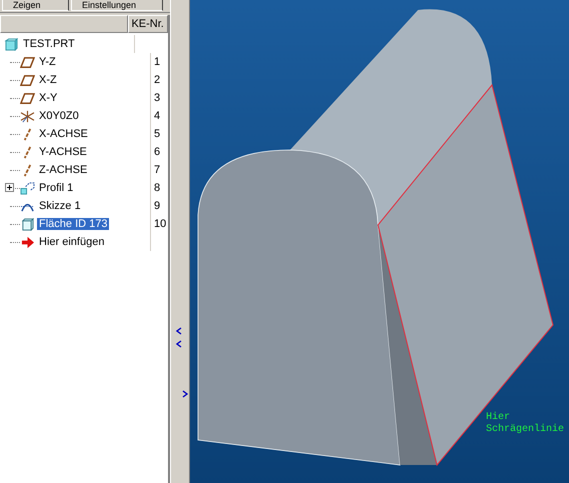 This screenshot has width=569, height=483. I want to click on tree-item: Z-ACHSE, so click(63, 170).